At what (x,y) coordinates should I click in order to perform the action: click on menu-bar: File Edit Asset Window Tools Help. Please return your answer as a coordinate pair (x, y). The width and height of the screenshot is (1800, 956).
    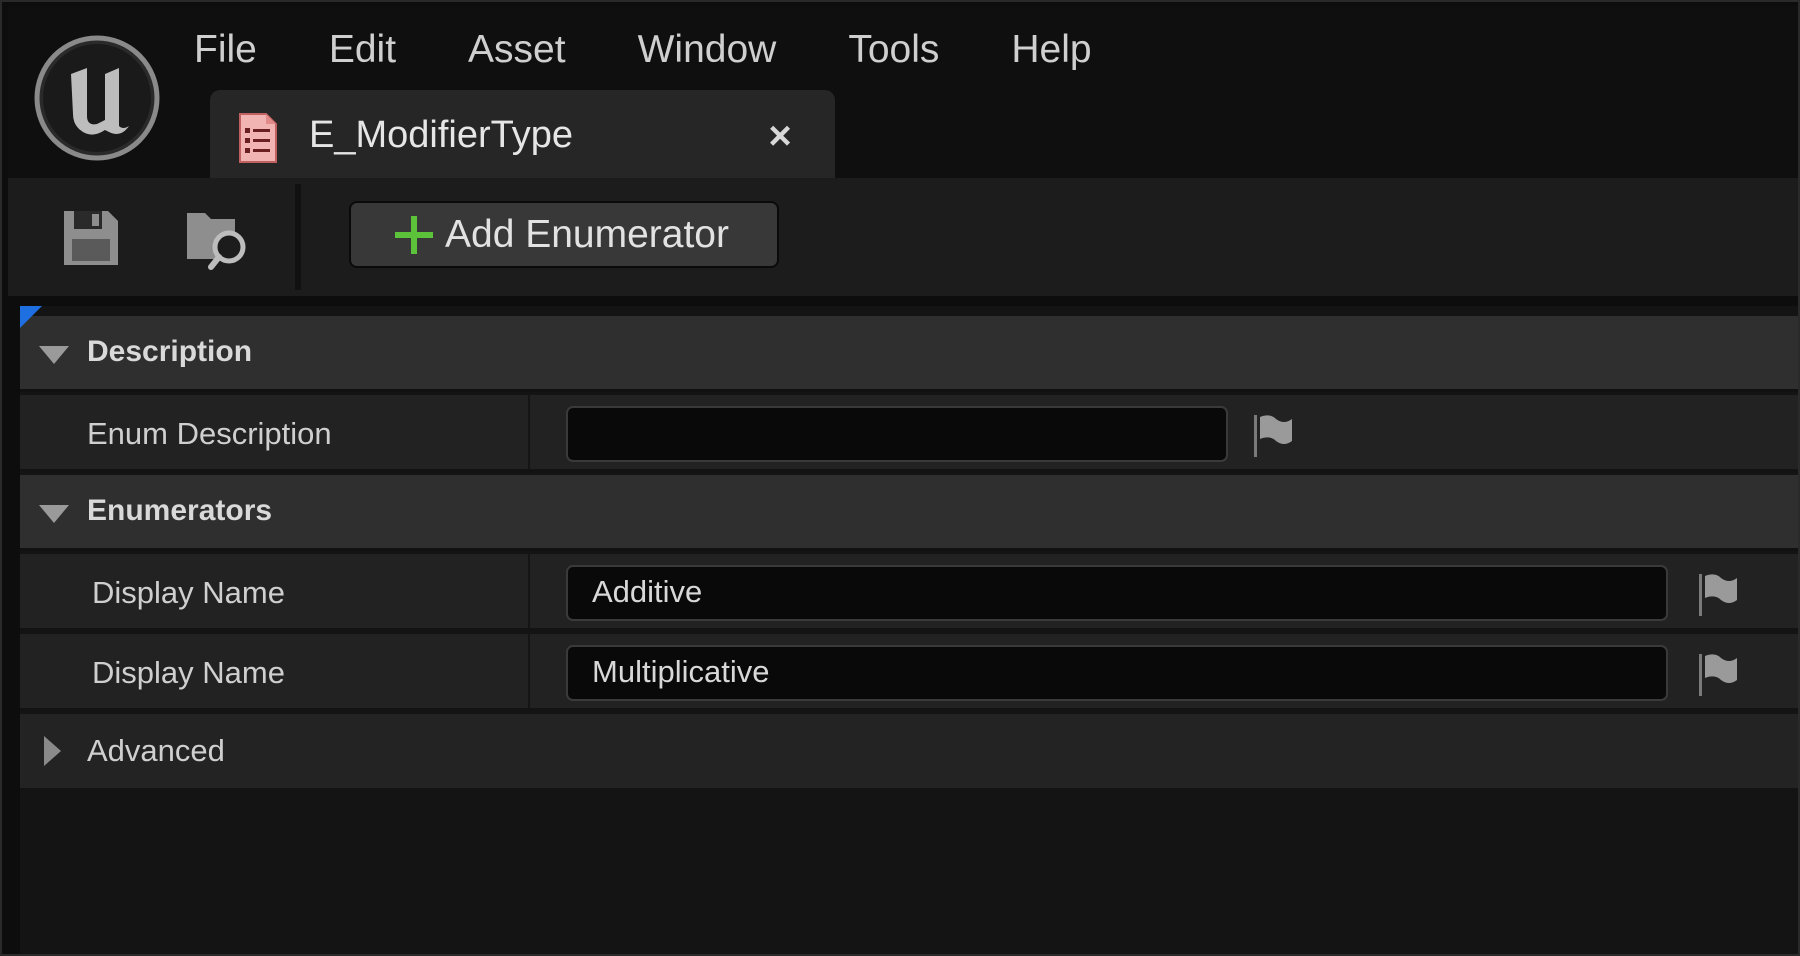
    Looking at the image, I should click on (679, 50).